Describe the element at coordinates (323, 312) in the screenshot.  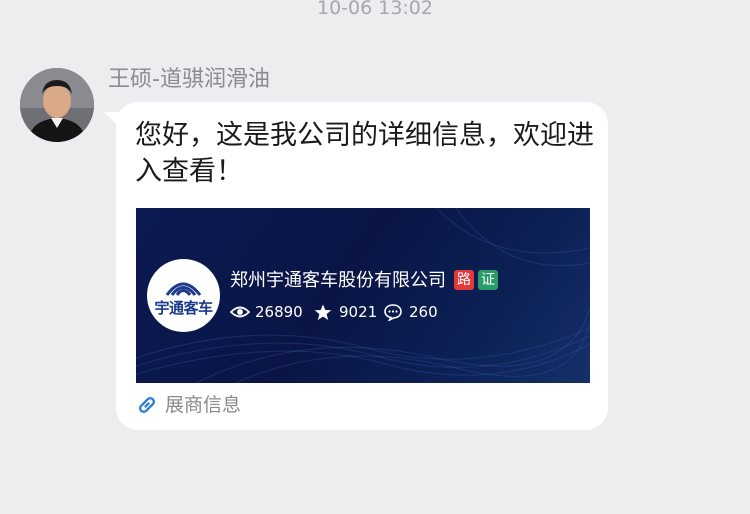
I see `star-icon` at that location.